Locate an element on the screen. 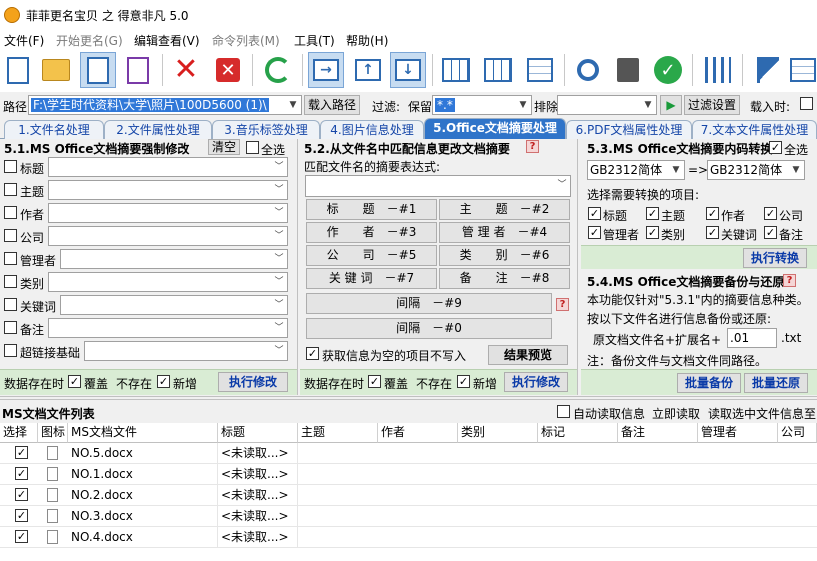  skip-empty-checkbox: ✓ is located at coordinates (312, 353).